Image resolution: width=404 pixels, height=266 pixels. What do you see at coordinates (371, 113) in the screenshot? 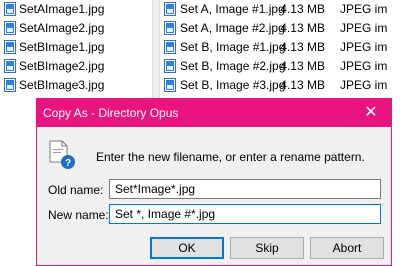
I see `close-icon: ✕` at bounding box center [371, 113].